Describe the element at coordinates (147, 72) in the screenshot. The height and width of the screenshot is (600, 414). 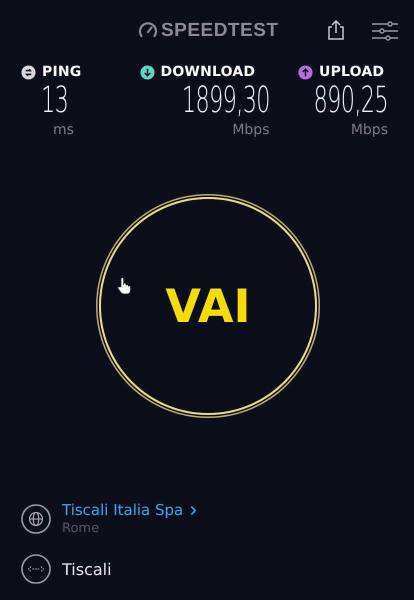
I see `download-icon` at that location.